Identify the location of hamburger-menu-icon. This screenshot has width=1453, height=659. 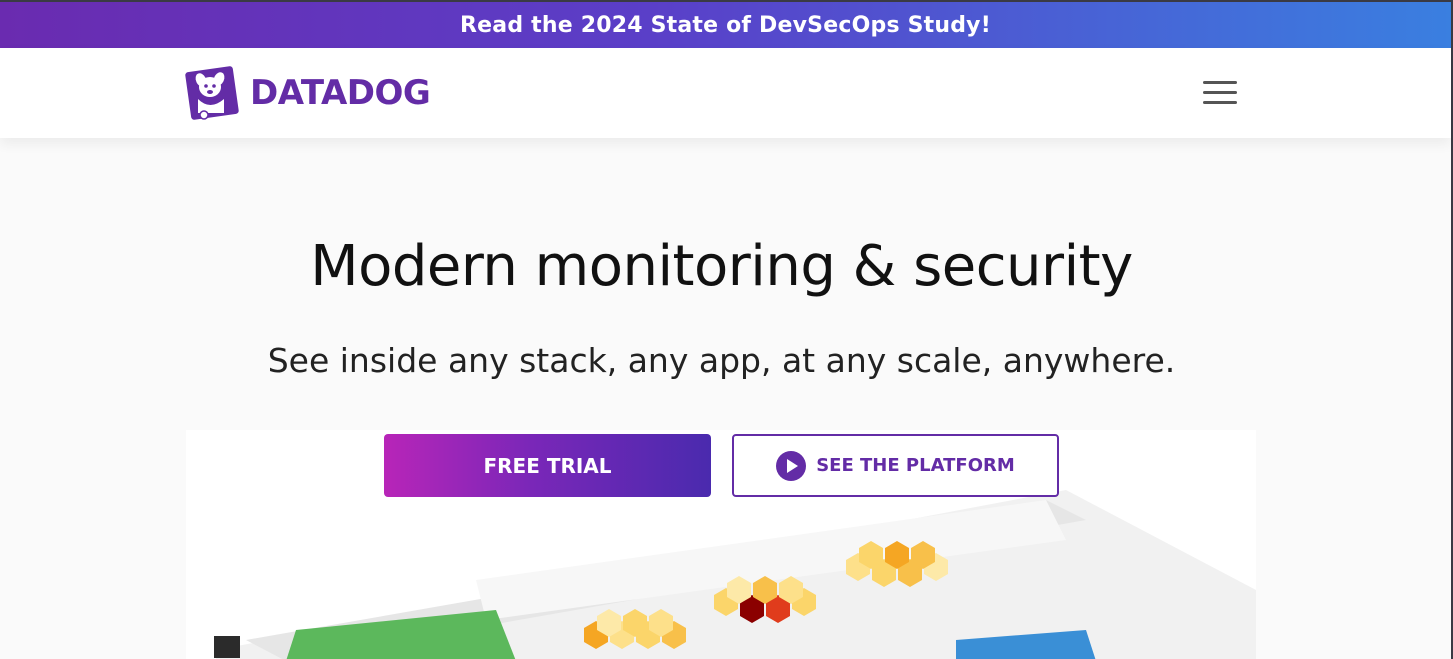
(1221, 94).